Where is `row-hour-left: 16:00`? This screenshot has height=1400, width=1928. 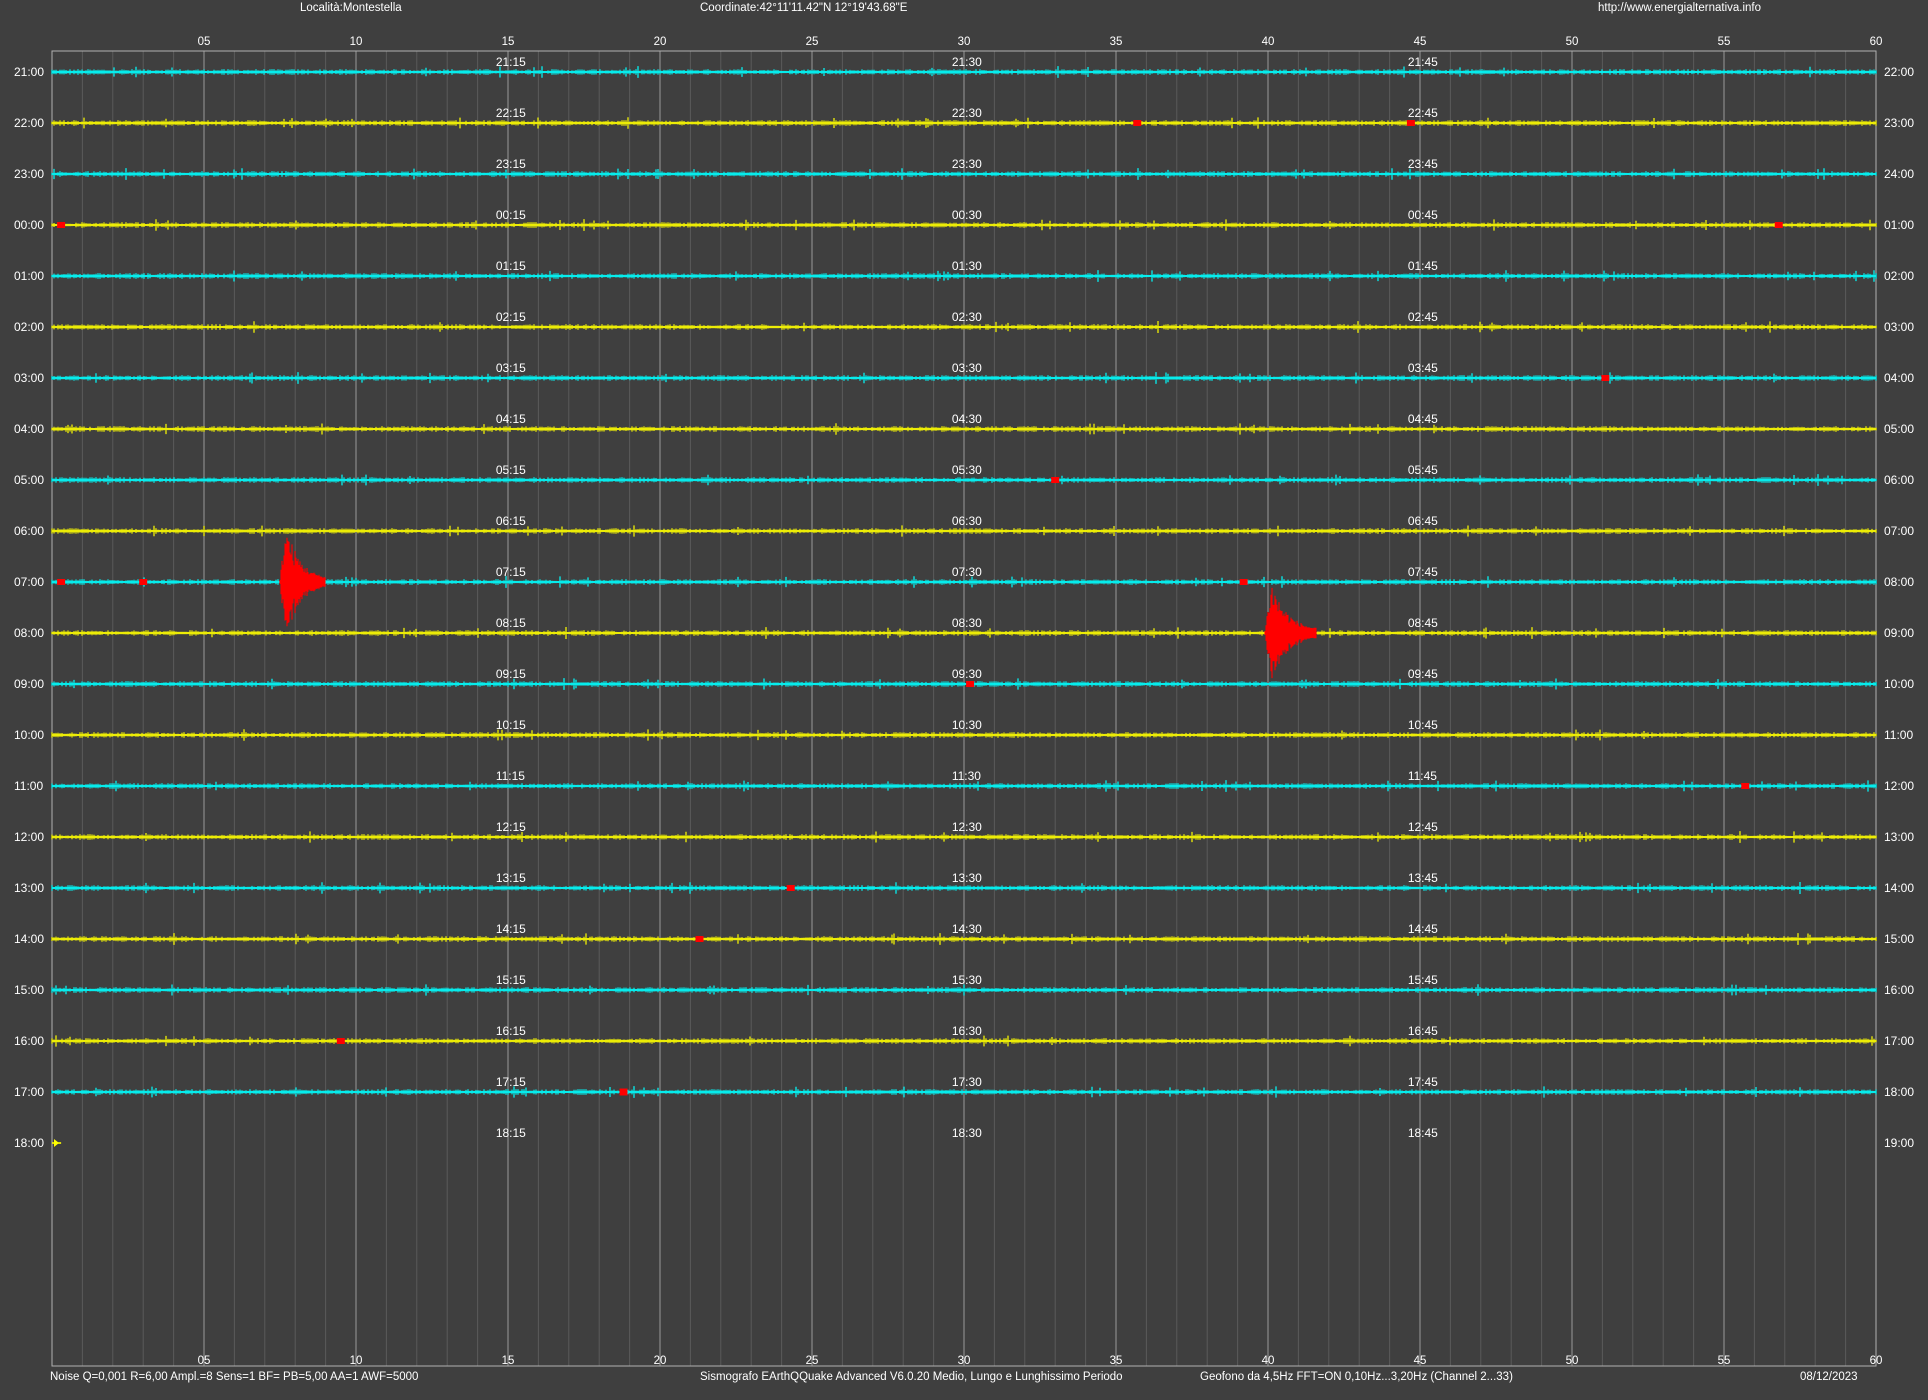 row-hour-left: 16:00 is located at coordinates (29, 1041).